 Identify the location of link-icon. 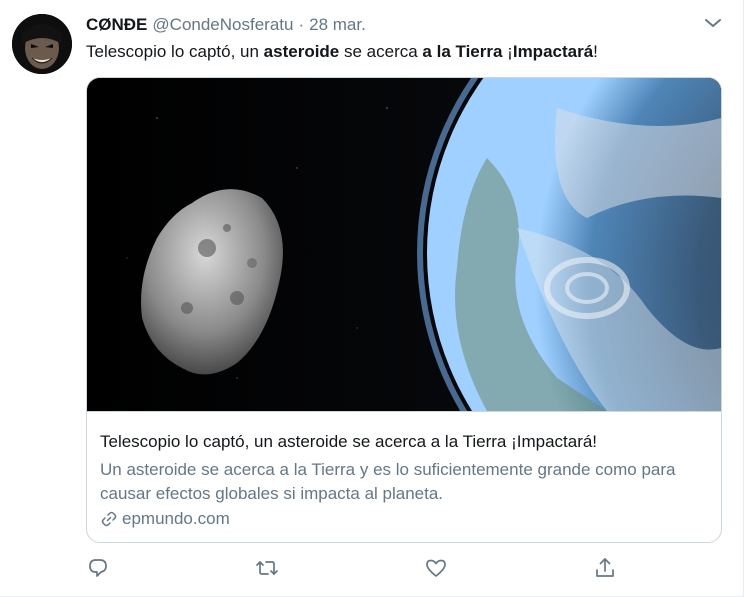
(109, 519).